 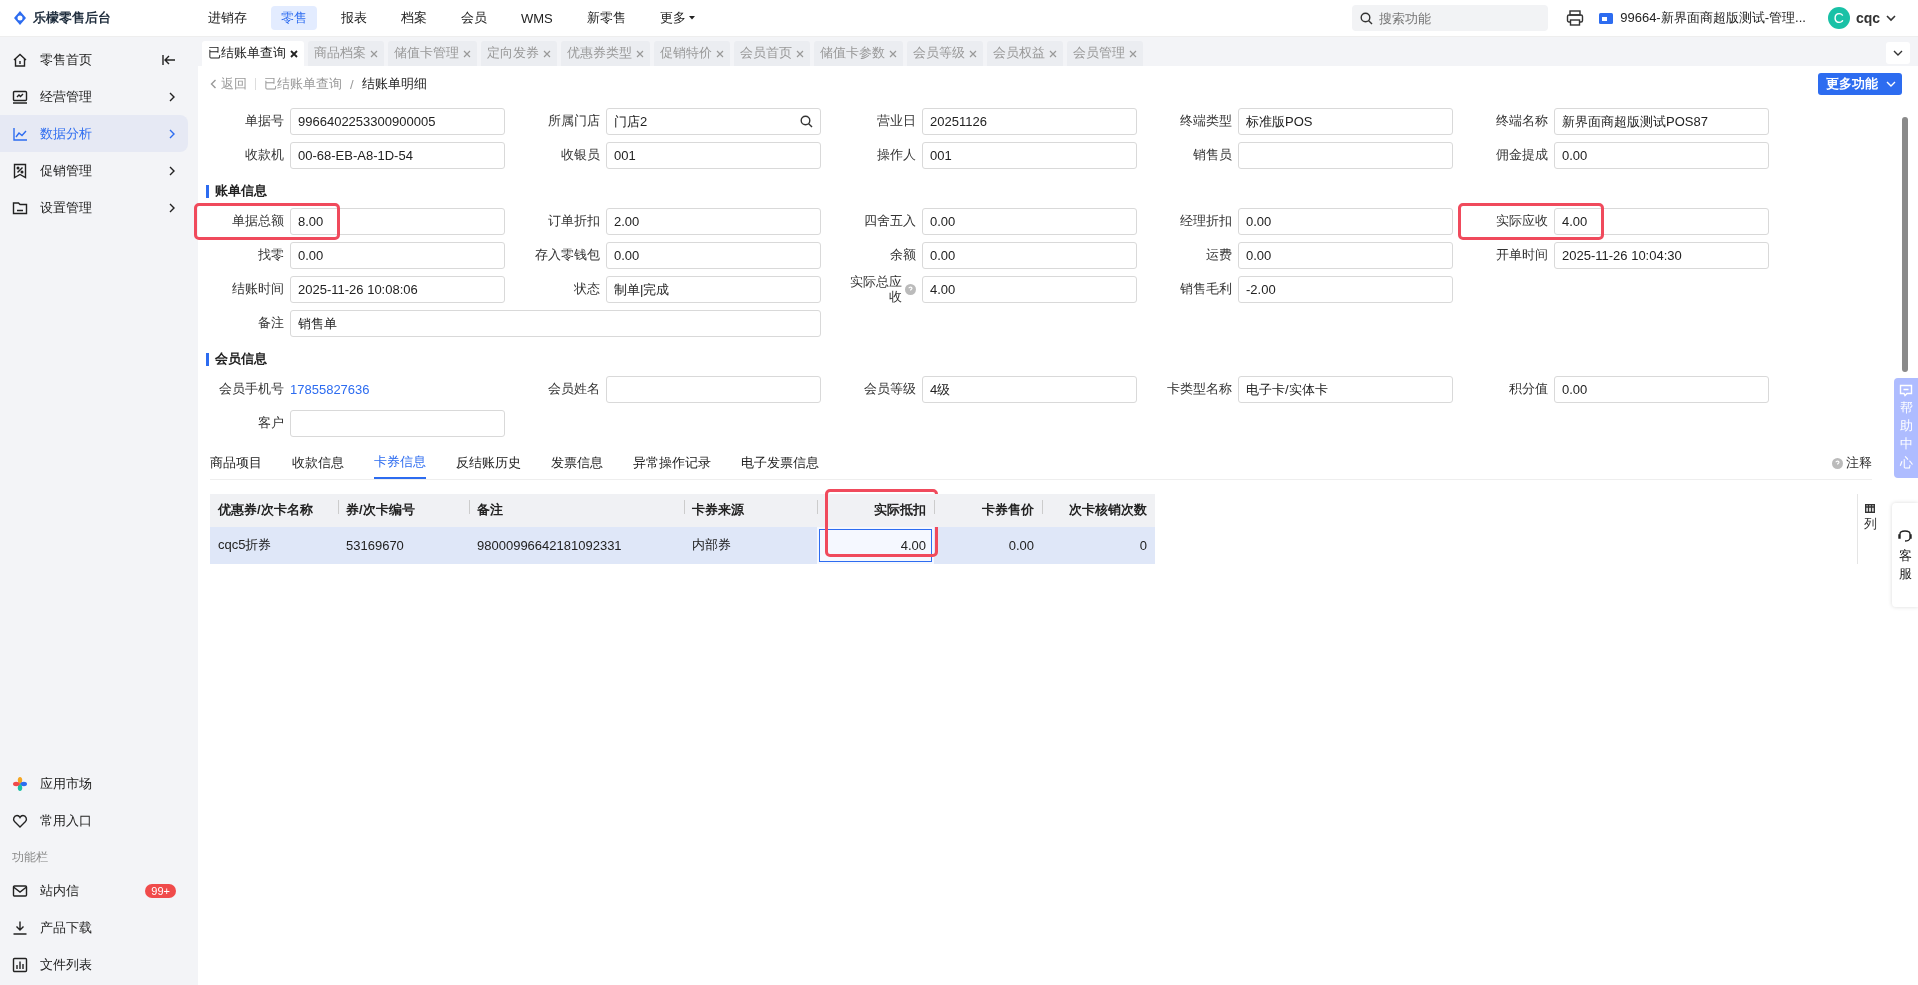 I want to click on sidebar-item: 应用市场, so click(x=94, y=783).